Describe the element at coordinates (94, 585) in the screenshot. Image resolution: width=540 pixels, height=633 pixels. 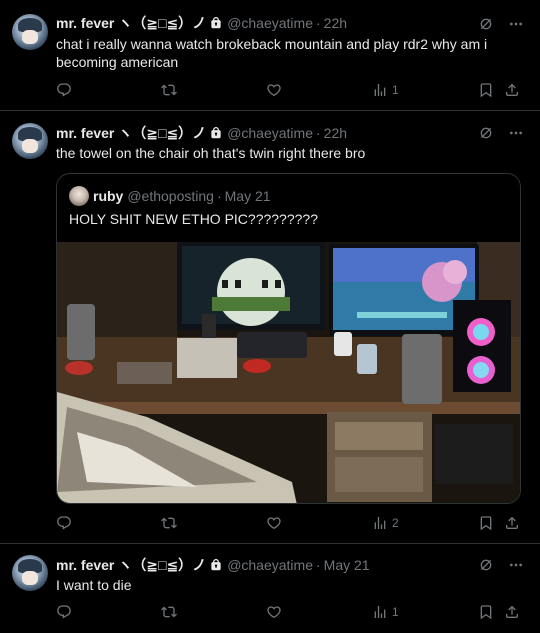
I see `tweet-text: I want to die` at that location.